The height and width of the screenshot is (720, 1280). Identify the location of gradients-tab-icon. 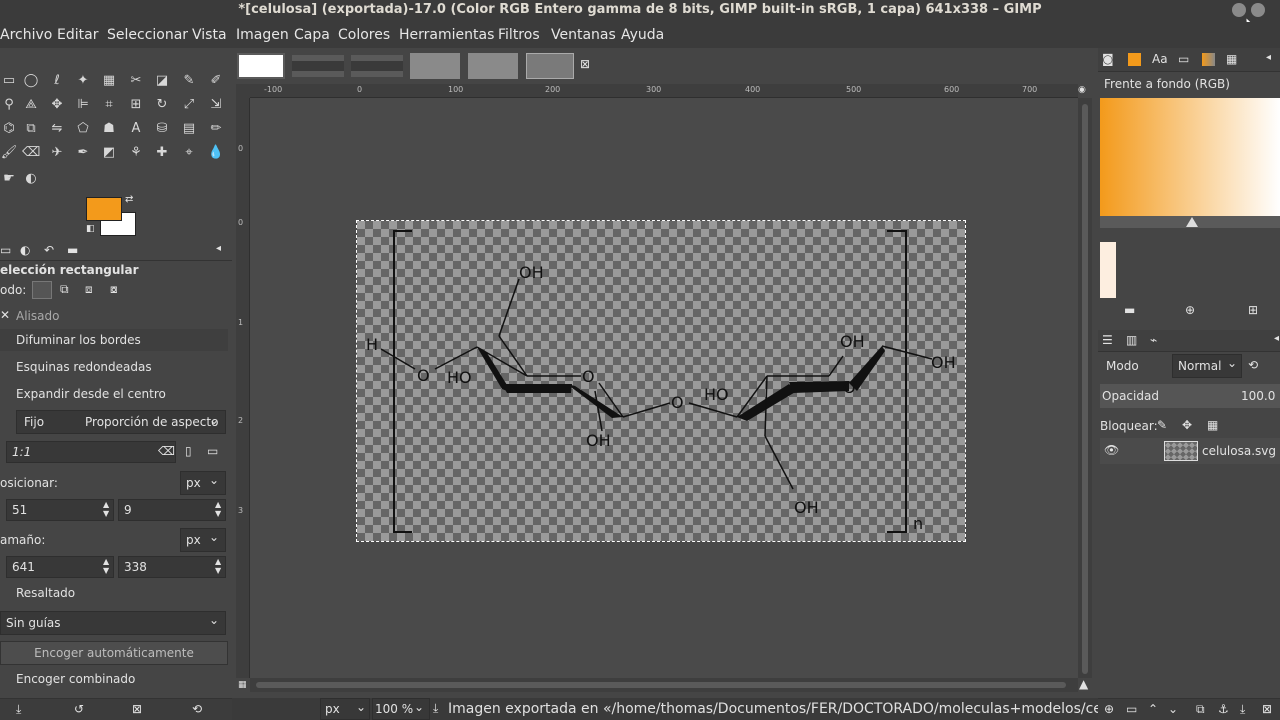
(1208, 59).